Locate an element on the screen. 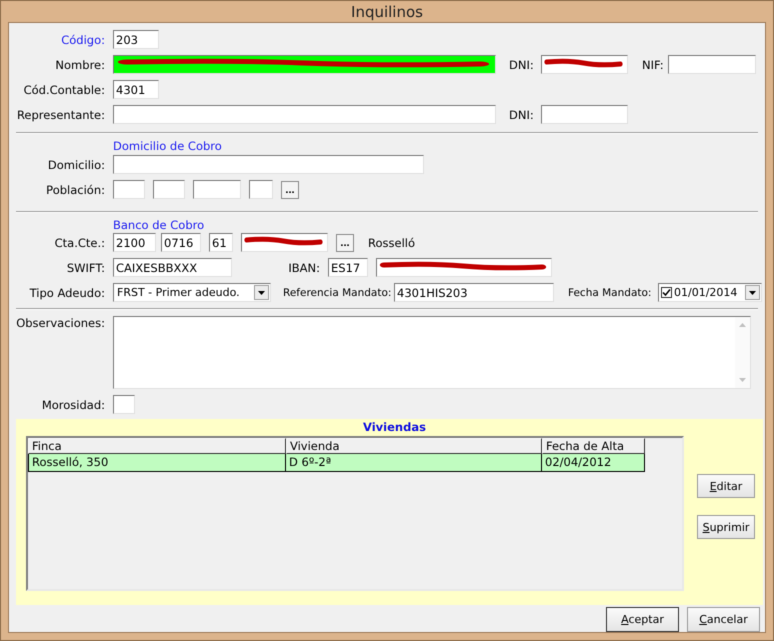  field-label: Fecha Mandato: is located at coordinates (610, 292).